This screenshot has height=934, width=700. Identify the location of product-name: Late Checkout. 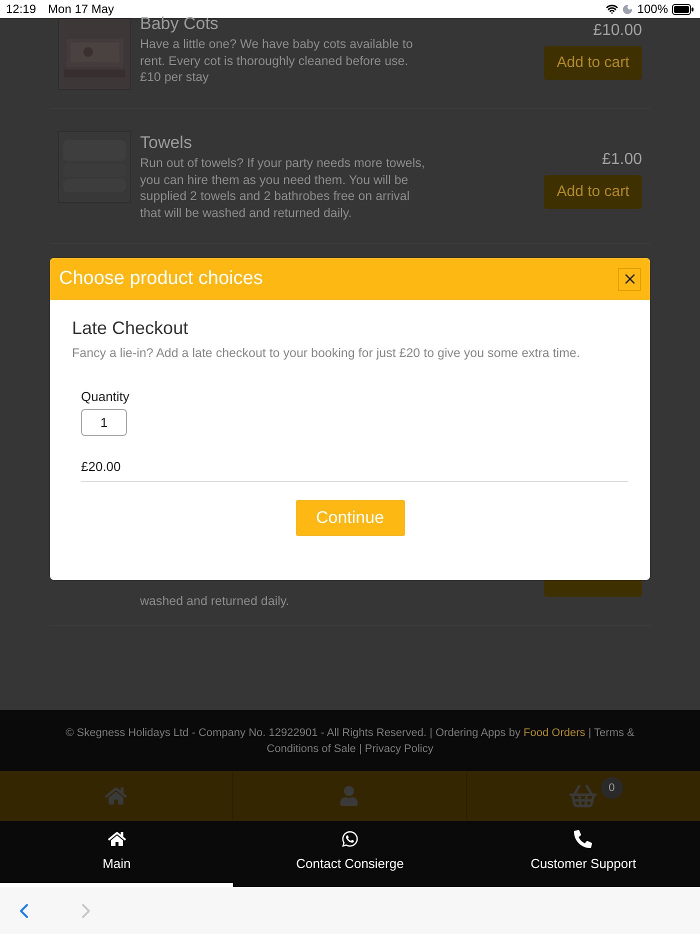
(131, 328).